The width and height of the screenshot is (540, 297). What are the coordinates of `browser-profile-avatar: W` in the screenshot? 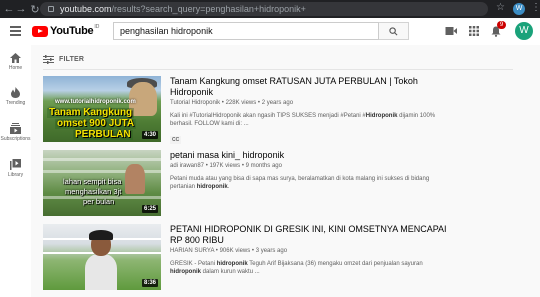 It's located at (519, 9).